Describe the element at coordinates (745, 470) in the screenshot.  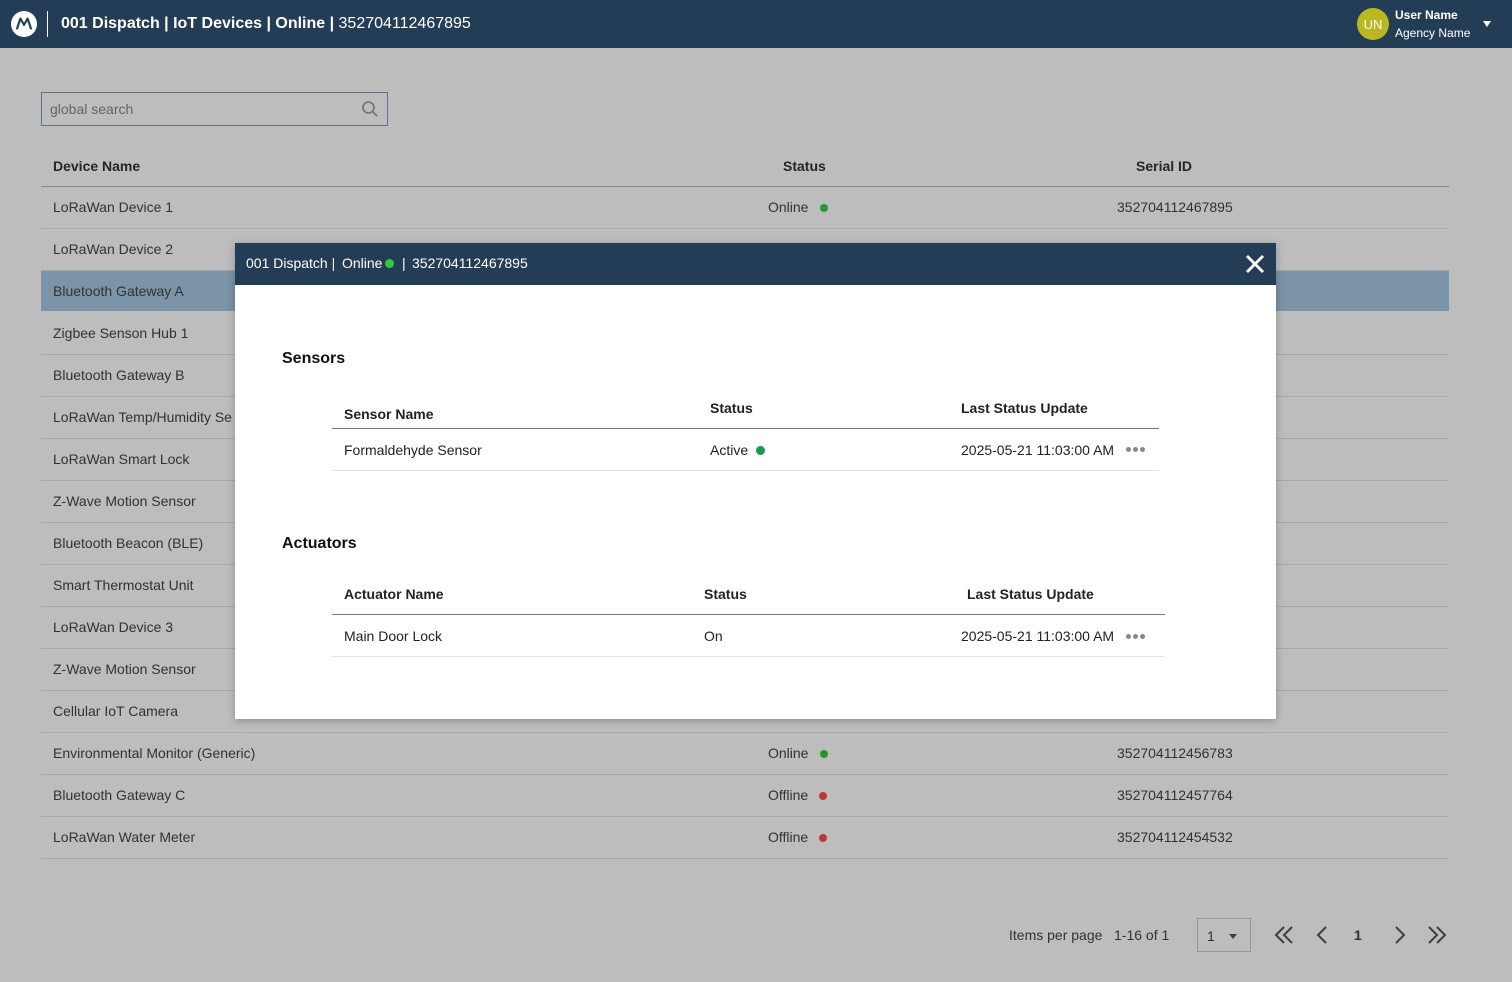
I see `sensors-row-divider` at that location.